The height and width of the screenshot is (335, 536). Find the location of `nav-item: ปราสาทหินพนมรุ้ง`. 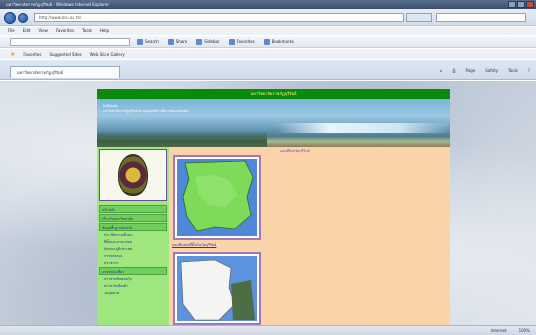

nav-item: ปราสาทหินพนมรุ้ง is located at coordinates (133, 279).